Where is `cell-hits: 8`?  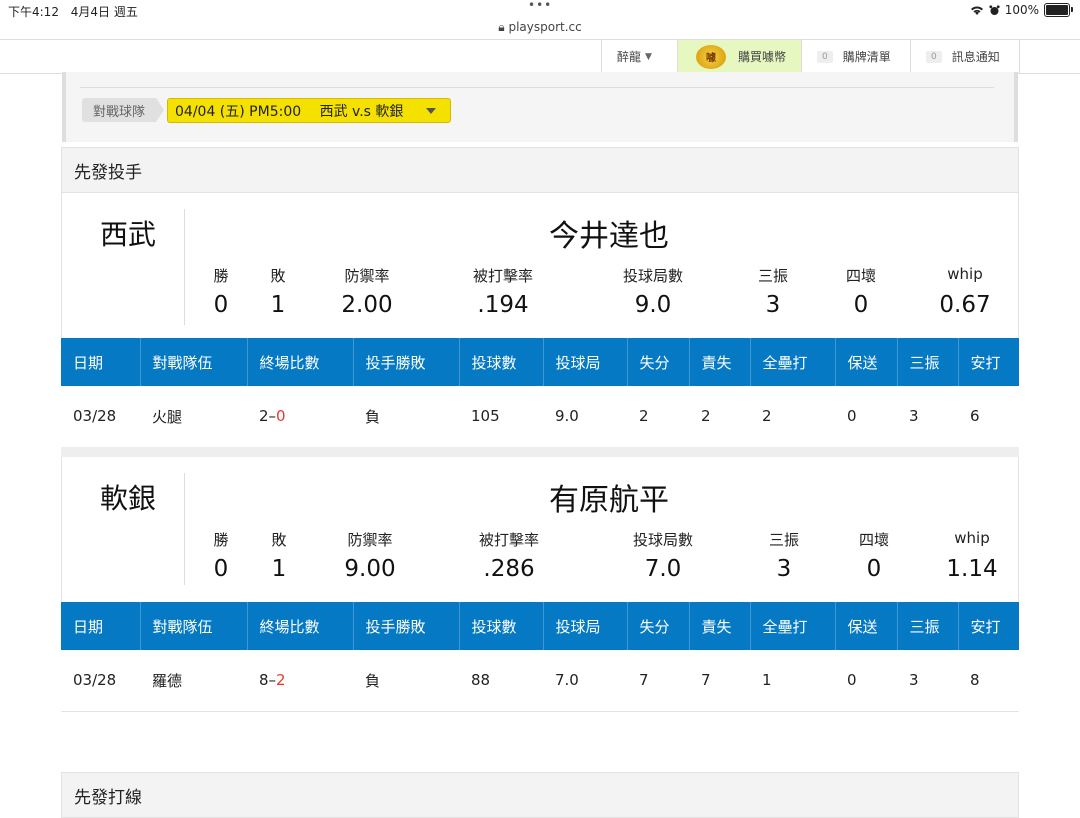
cell-hits: 8 is located at coordinates (975, 680).